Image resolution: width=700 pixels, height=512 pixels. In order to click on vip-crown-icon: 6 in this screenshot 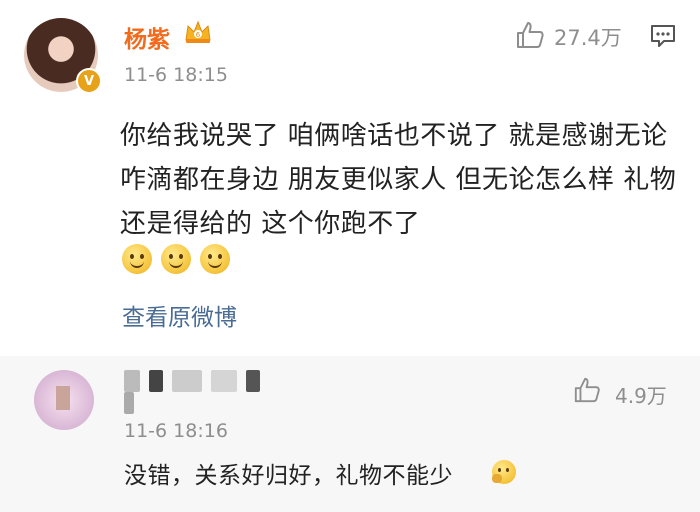, I will do `click(198, 31)`.